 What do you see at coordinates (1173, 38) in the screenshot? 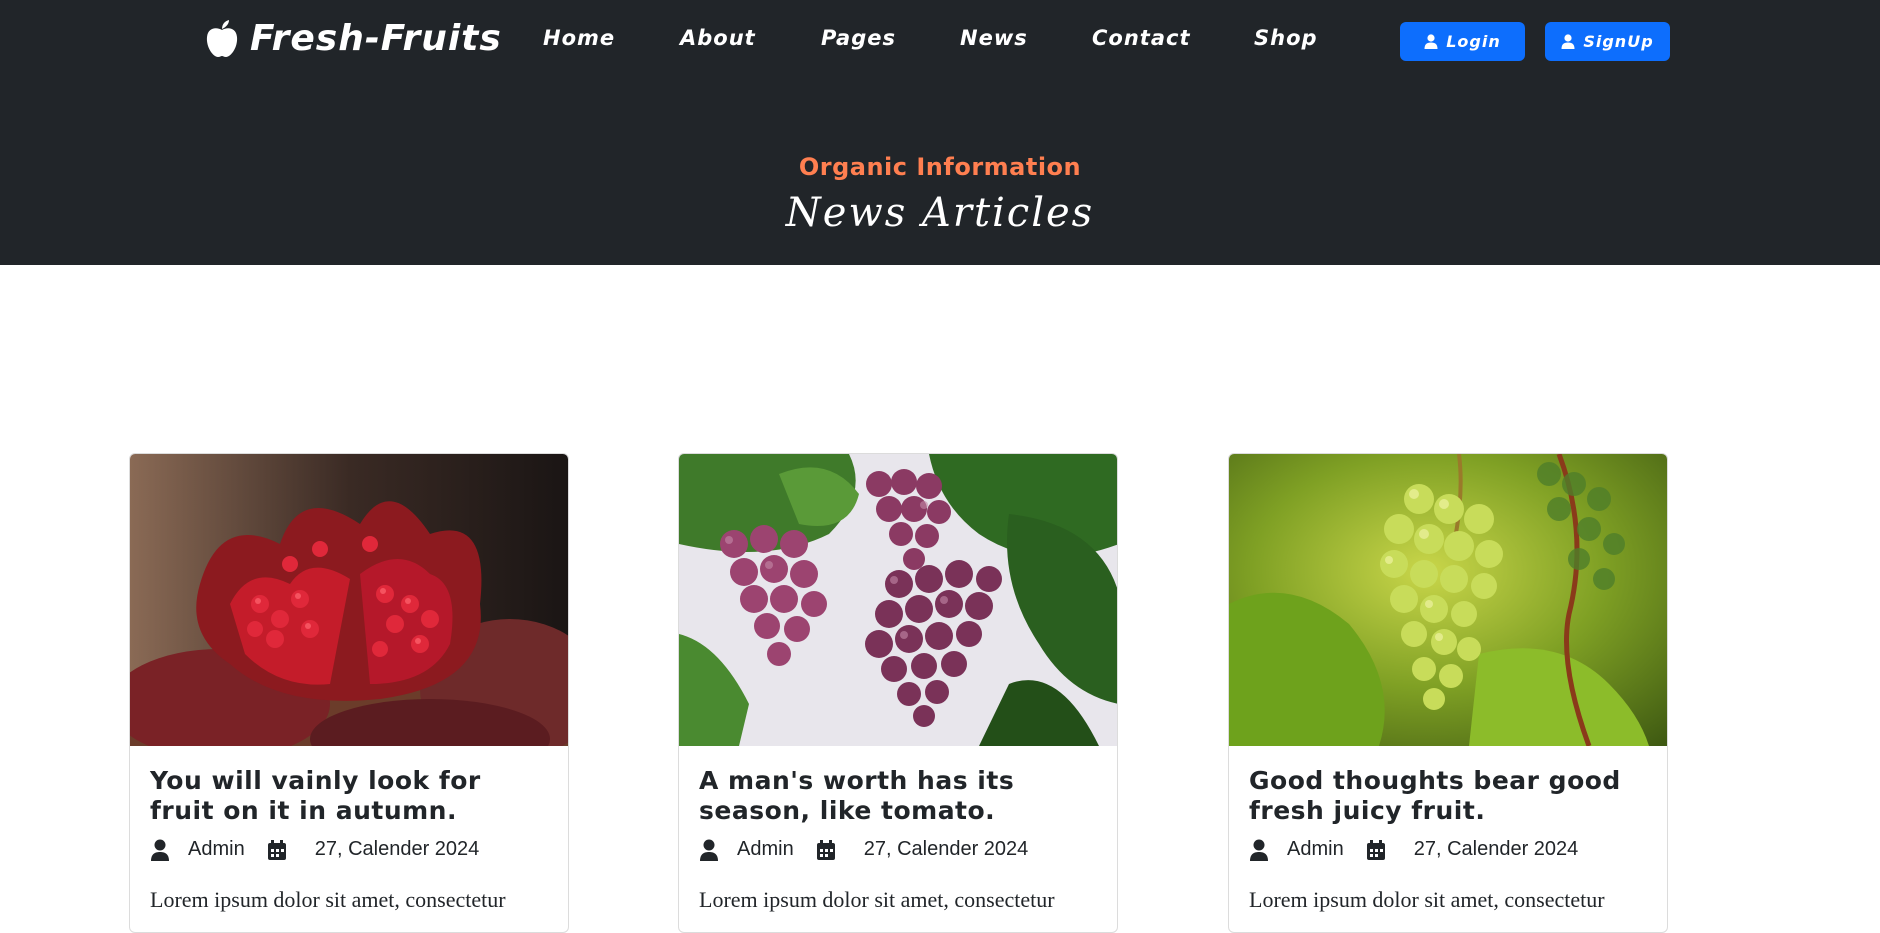
I see `nav-item-contact: Contact` at bounding box center [1173, 38].